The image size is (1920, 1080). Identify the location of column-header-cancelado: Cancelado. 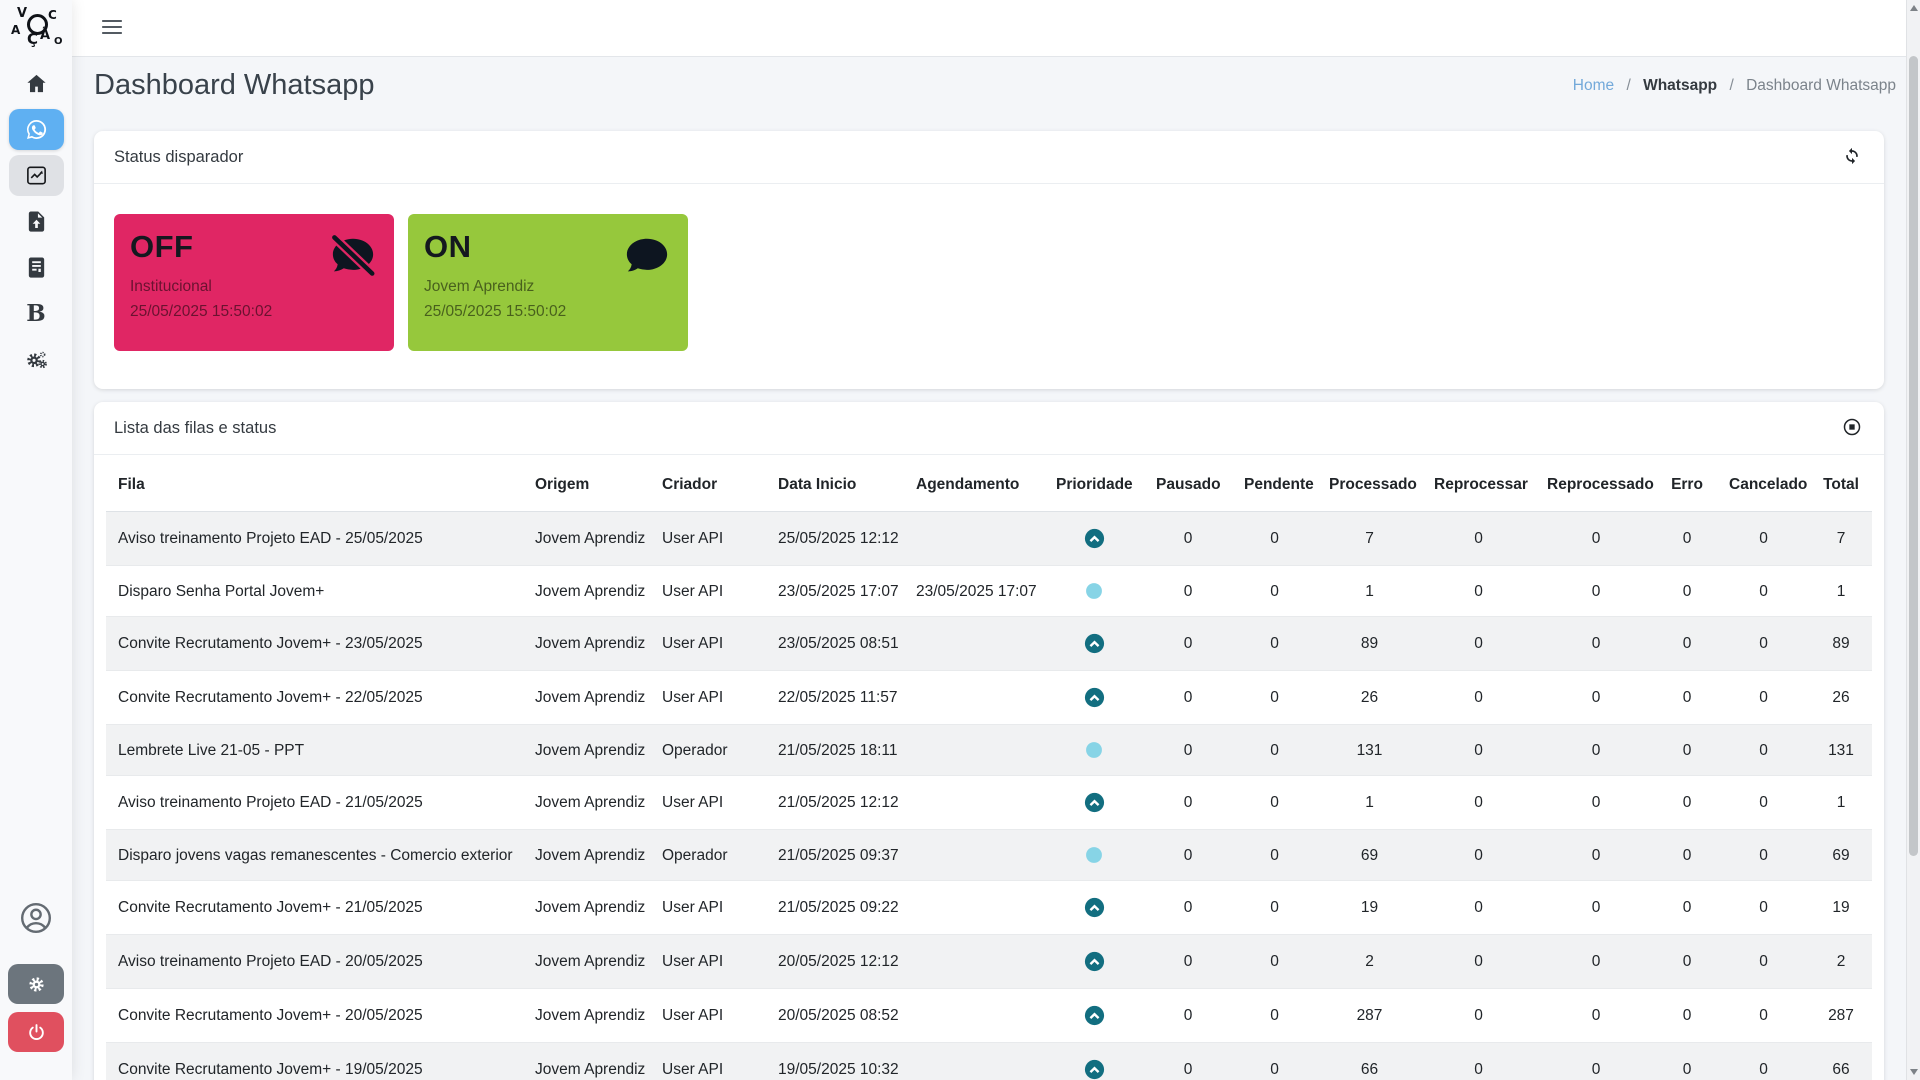
(1763, 485).